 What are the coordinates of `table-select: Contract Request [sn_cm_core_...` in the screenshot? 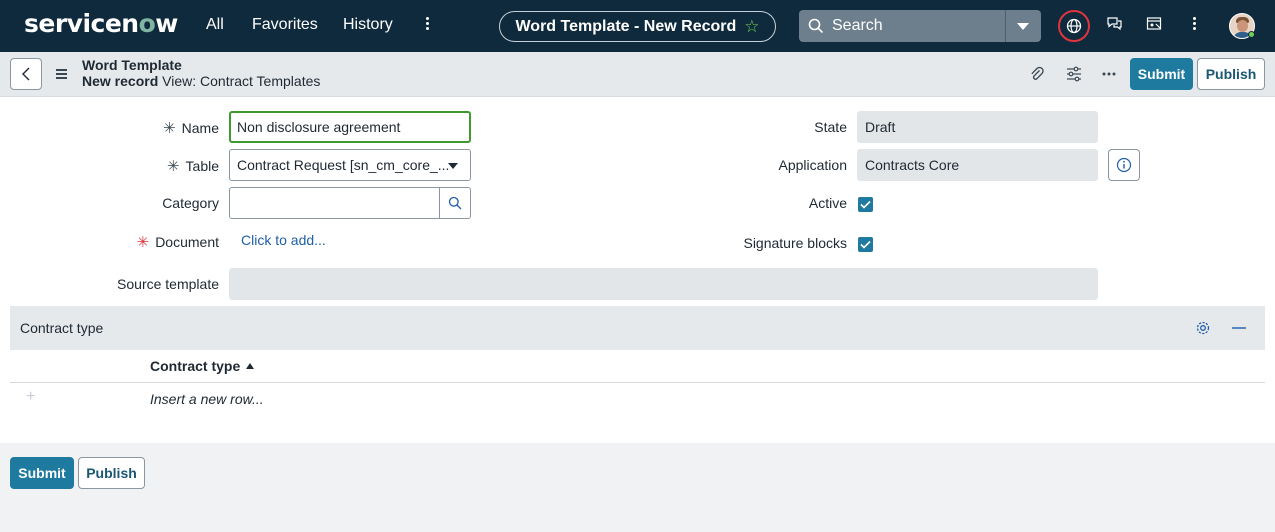 It's located at (350, 165).